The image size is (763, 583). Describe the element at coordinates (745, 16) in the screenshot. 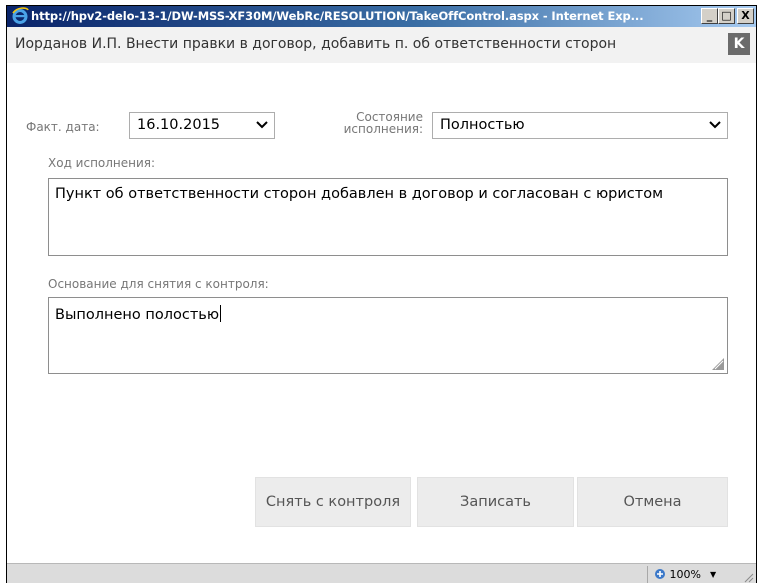

I see `close-button: X` at that location.